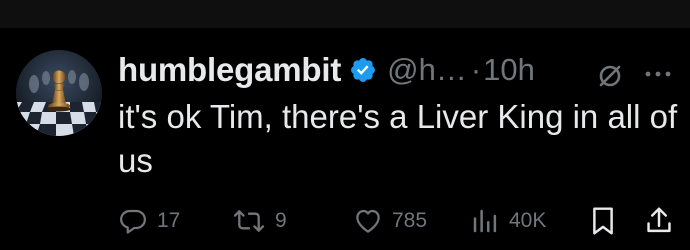  What do you see at coordinates (281, 220) in the screenshot?
I see `repost-count: 9` at bounding box center [281, 220].